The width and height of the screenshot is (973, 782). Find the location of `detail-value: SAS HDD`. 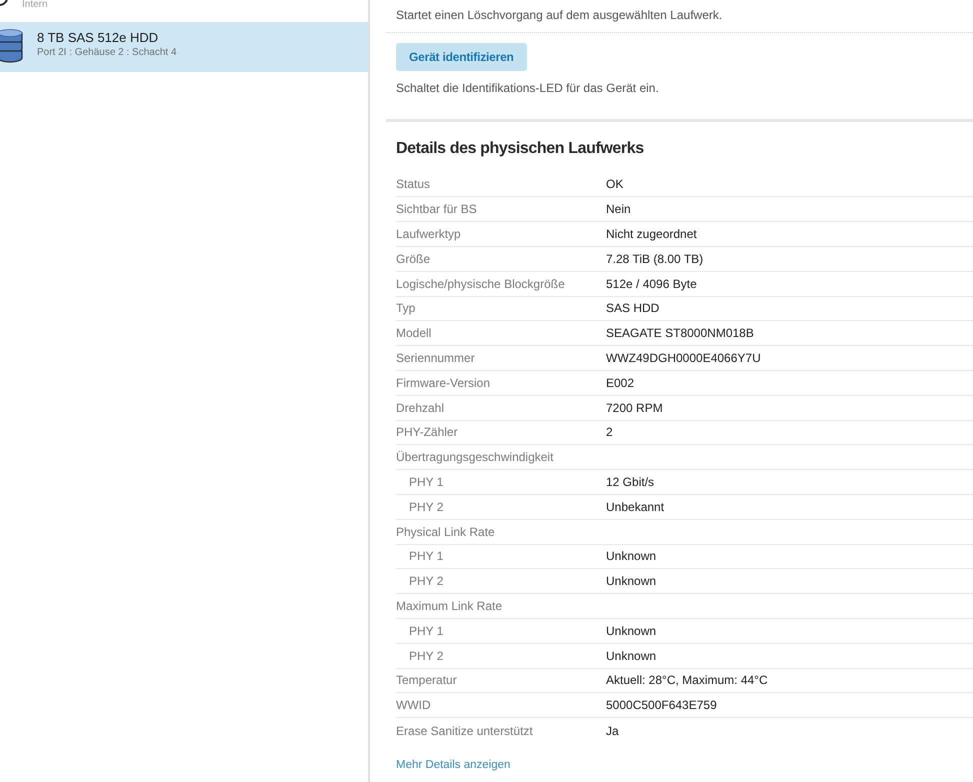

detail-value: SAS HDD is located at coordinates (633, 308).